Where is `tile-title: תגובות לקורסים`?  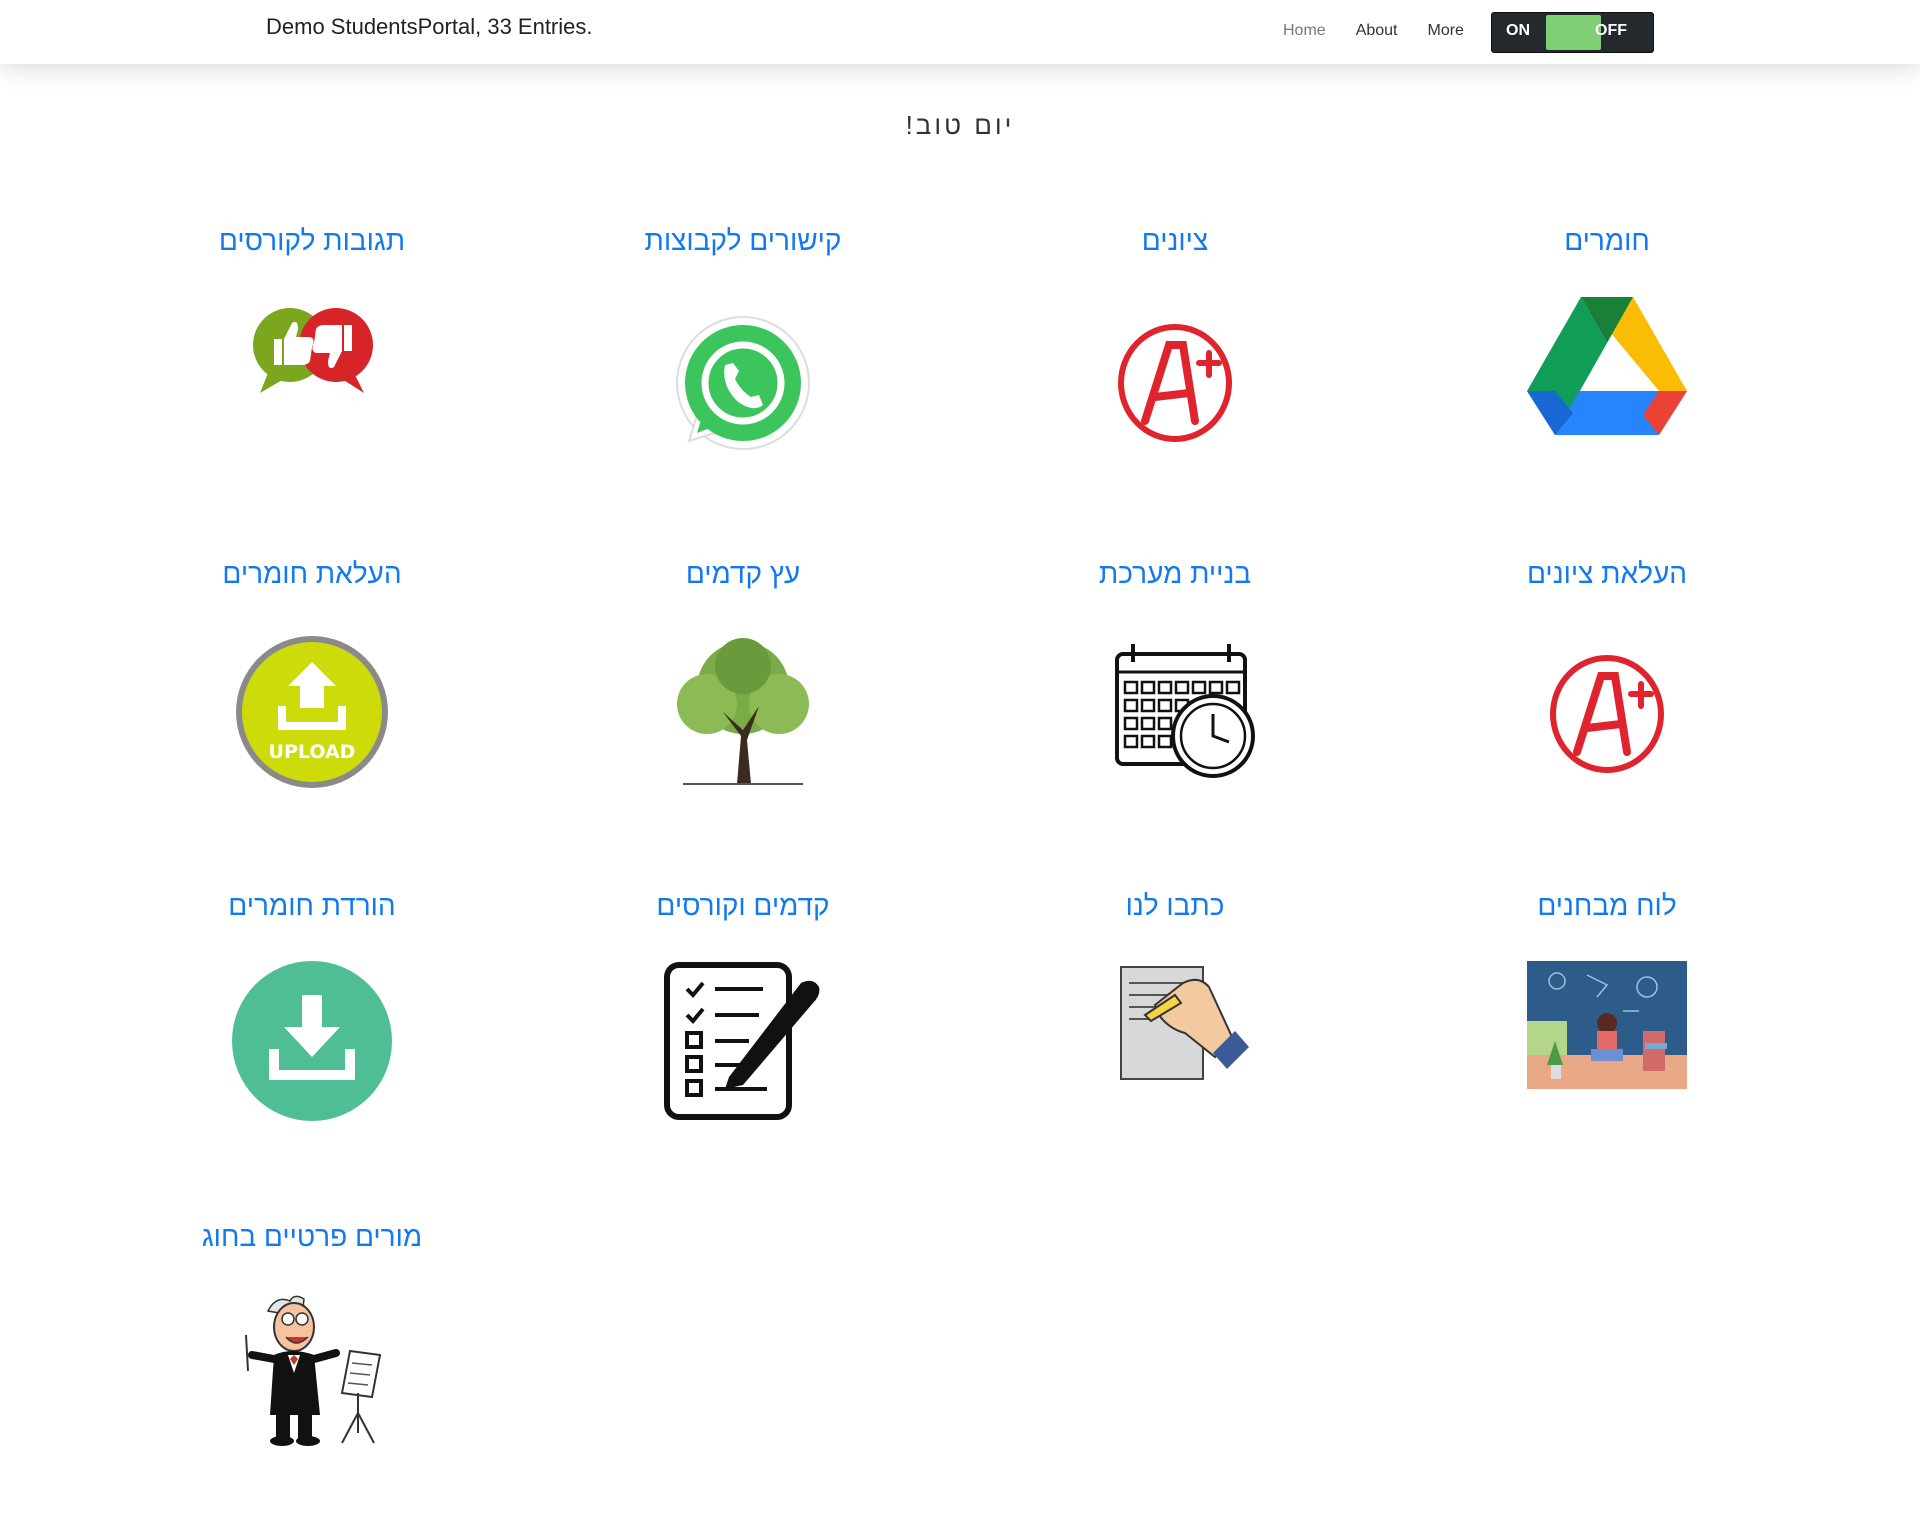 tile-title: תגובות לקורסים is located at coordinates (312, 241).